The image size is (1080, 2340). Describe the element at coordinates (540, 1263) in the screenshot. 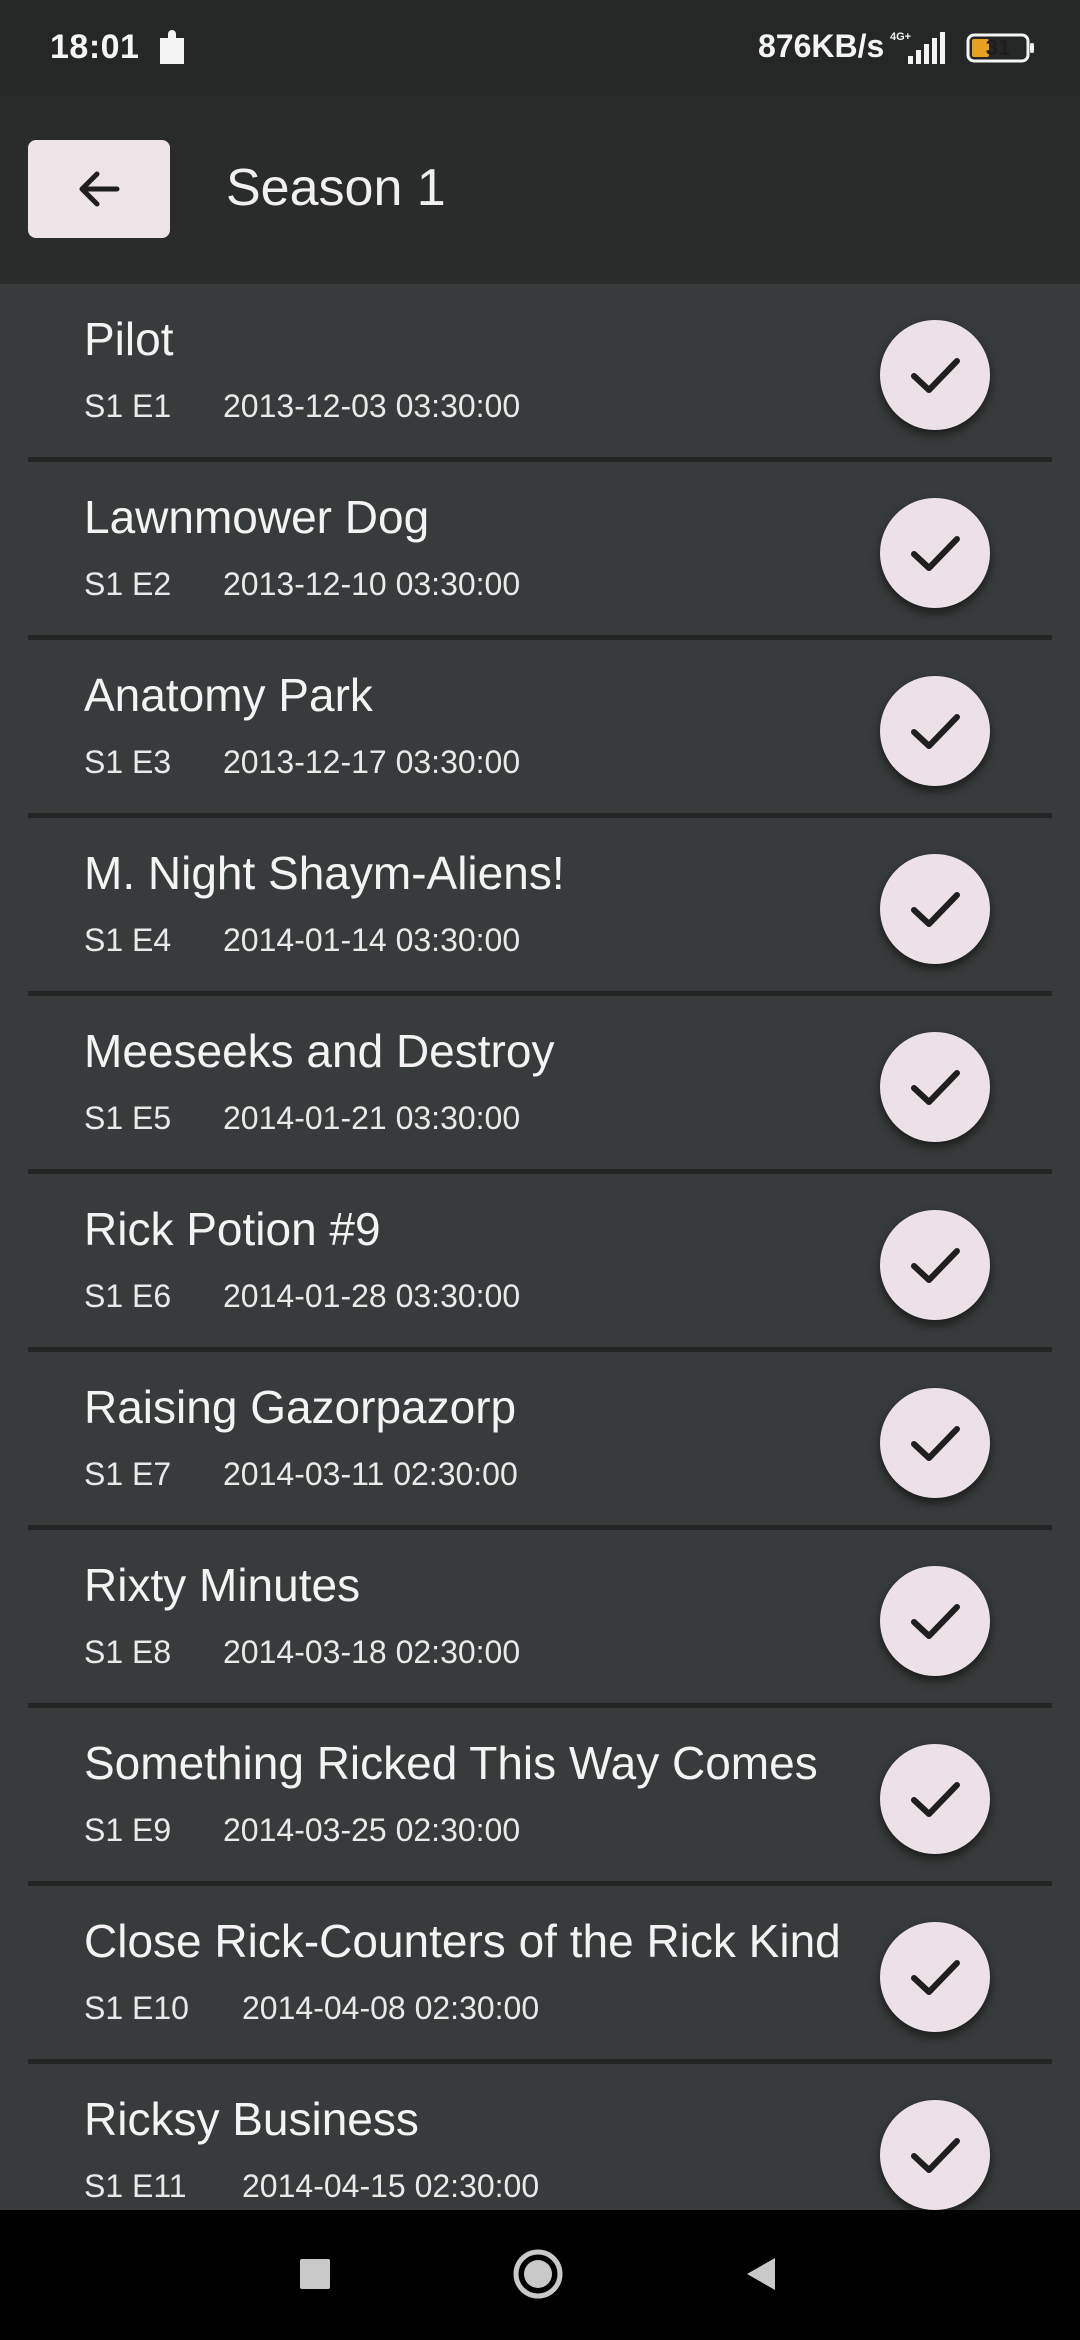

I see `episode-row: Rick Potion #9 S1 E6 2014-01-28 03:30:00` at that location.